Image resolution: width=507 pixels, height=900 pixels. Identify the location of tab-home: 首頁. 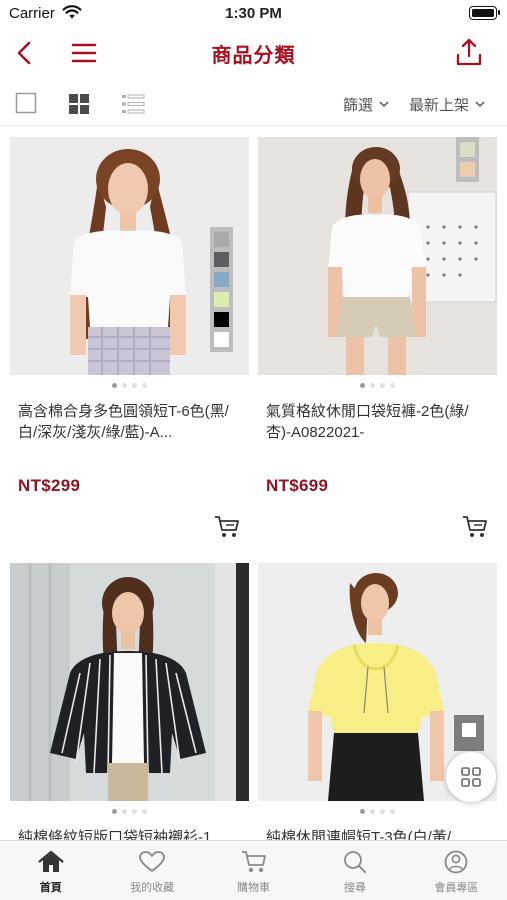
(50, 870).